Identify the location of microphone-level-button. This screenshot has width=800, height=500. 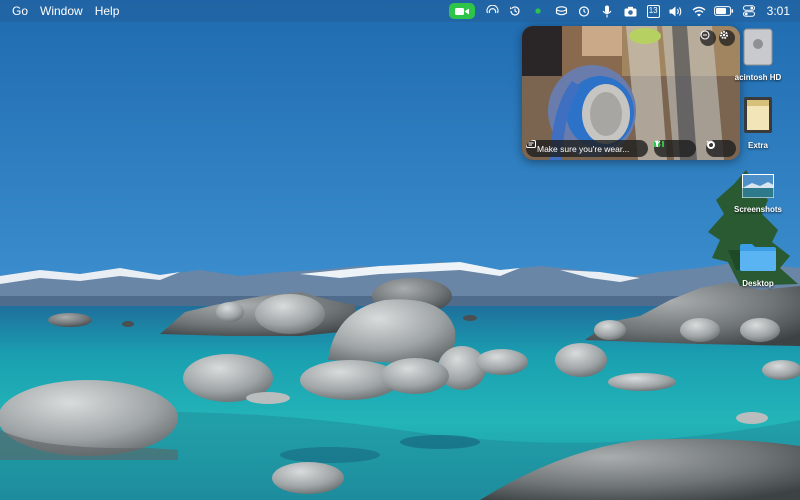
(675, 148).